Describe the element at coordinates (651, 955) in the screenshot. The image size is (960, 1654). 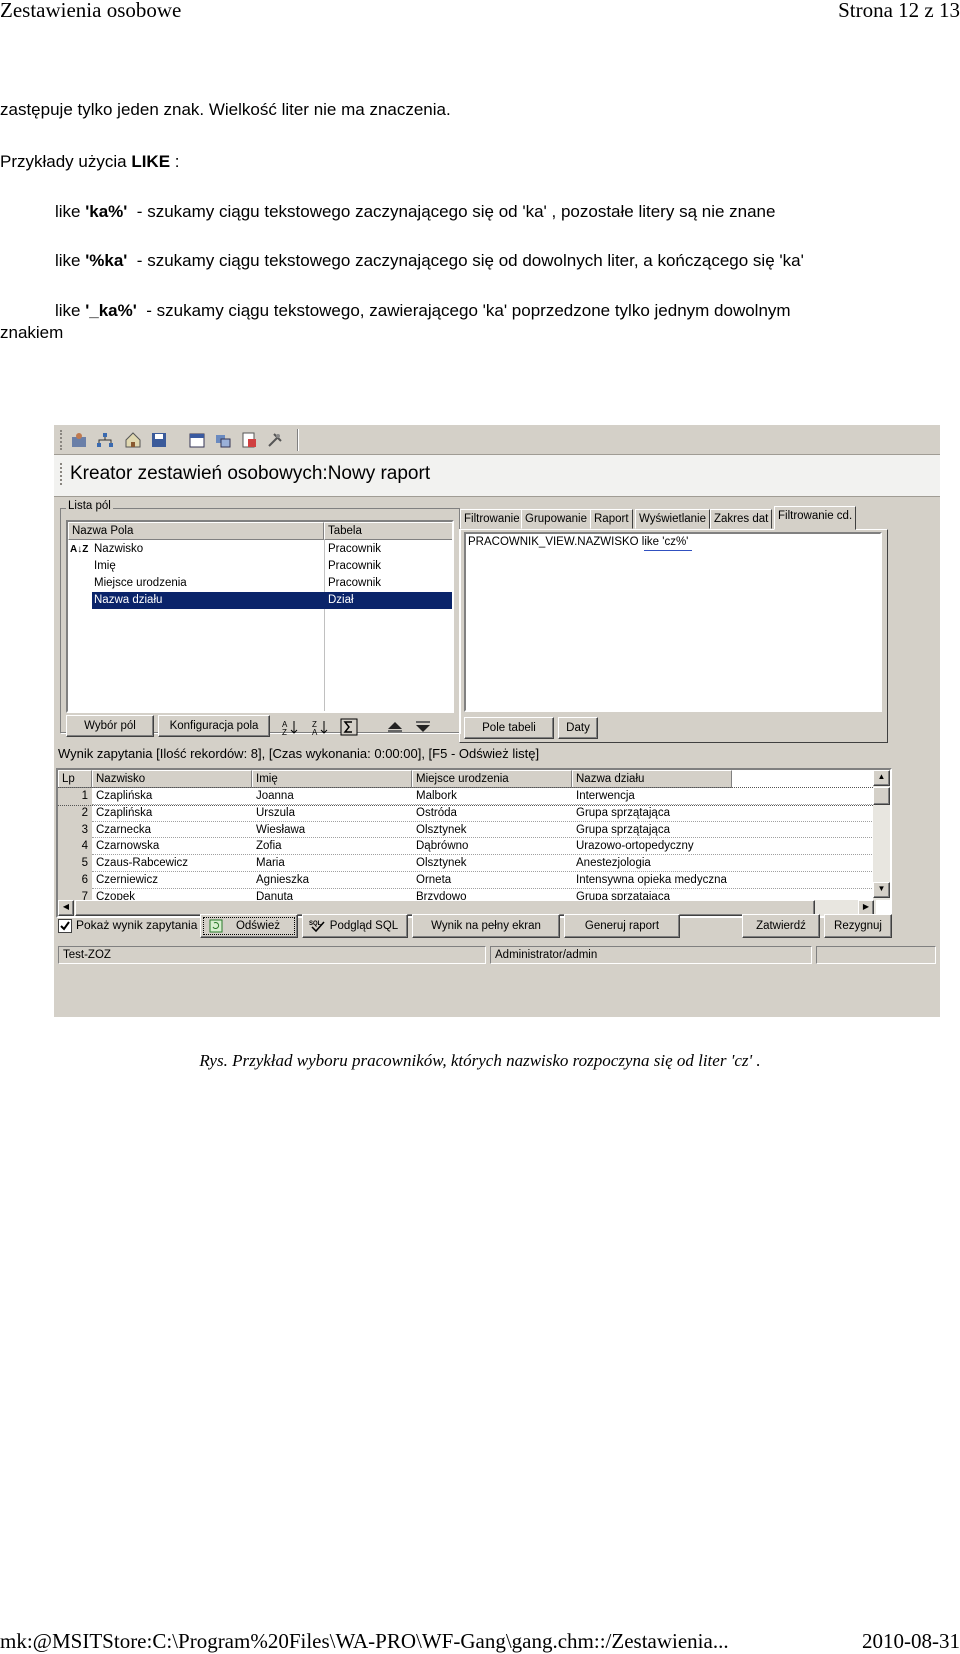
I see `status-user: Administrator/admin` at that location.